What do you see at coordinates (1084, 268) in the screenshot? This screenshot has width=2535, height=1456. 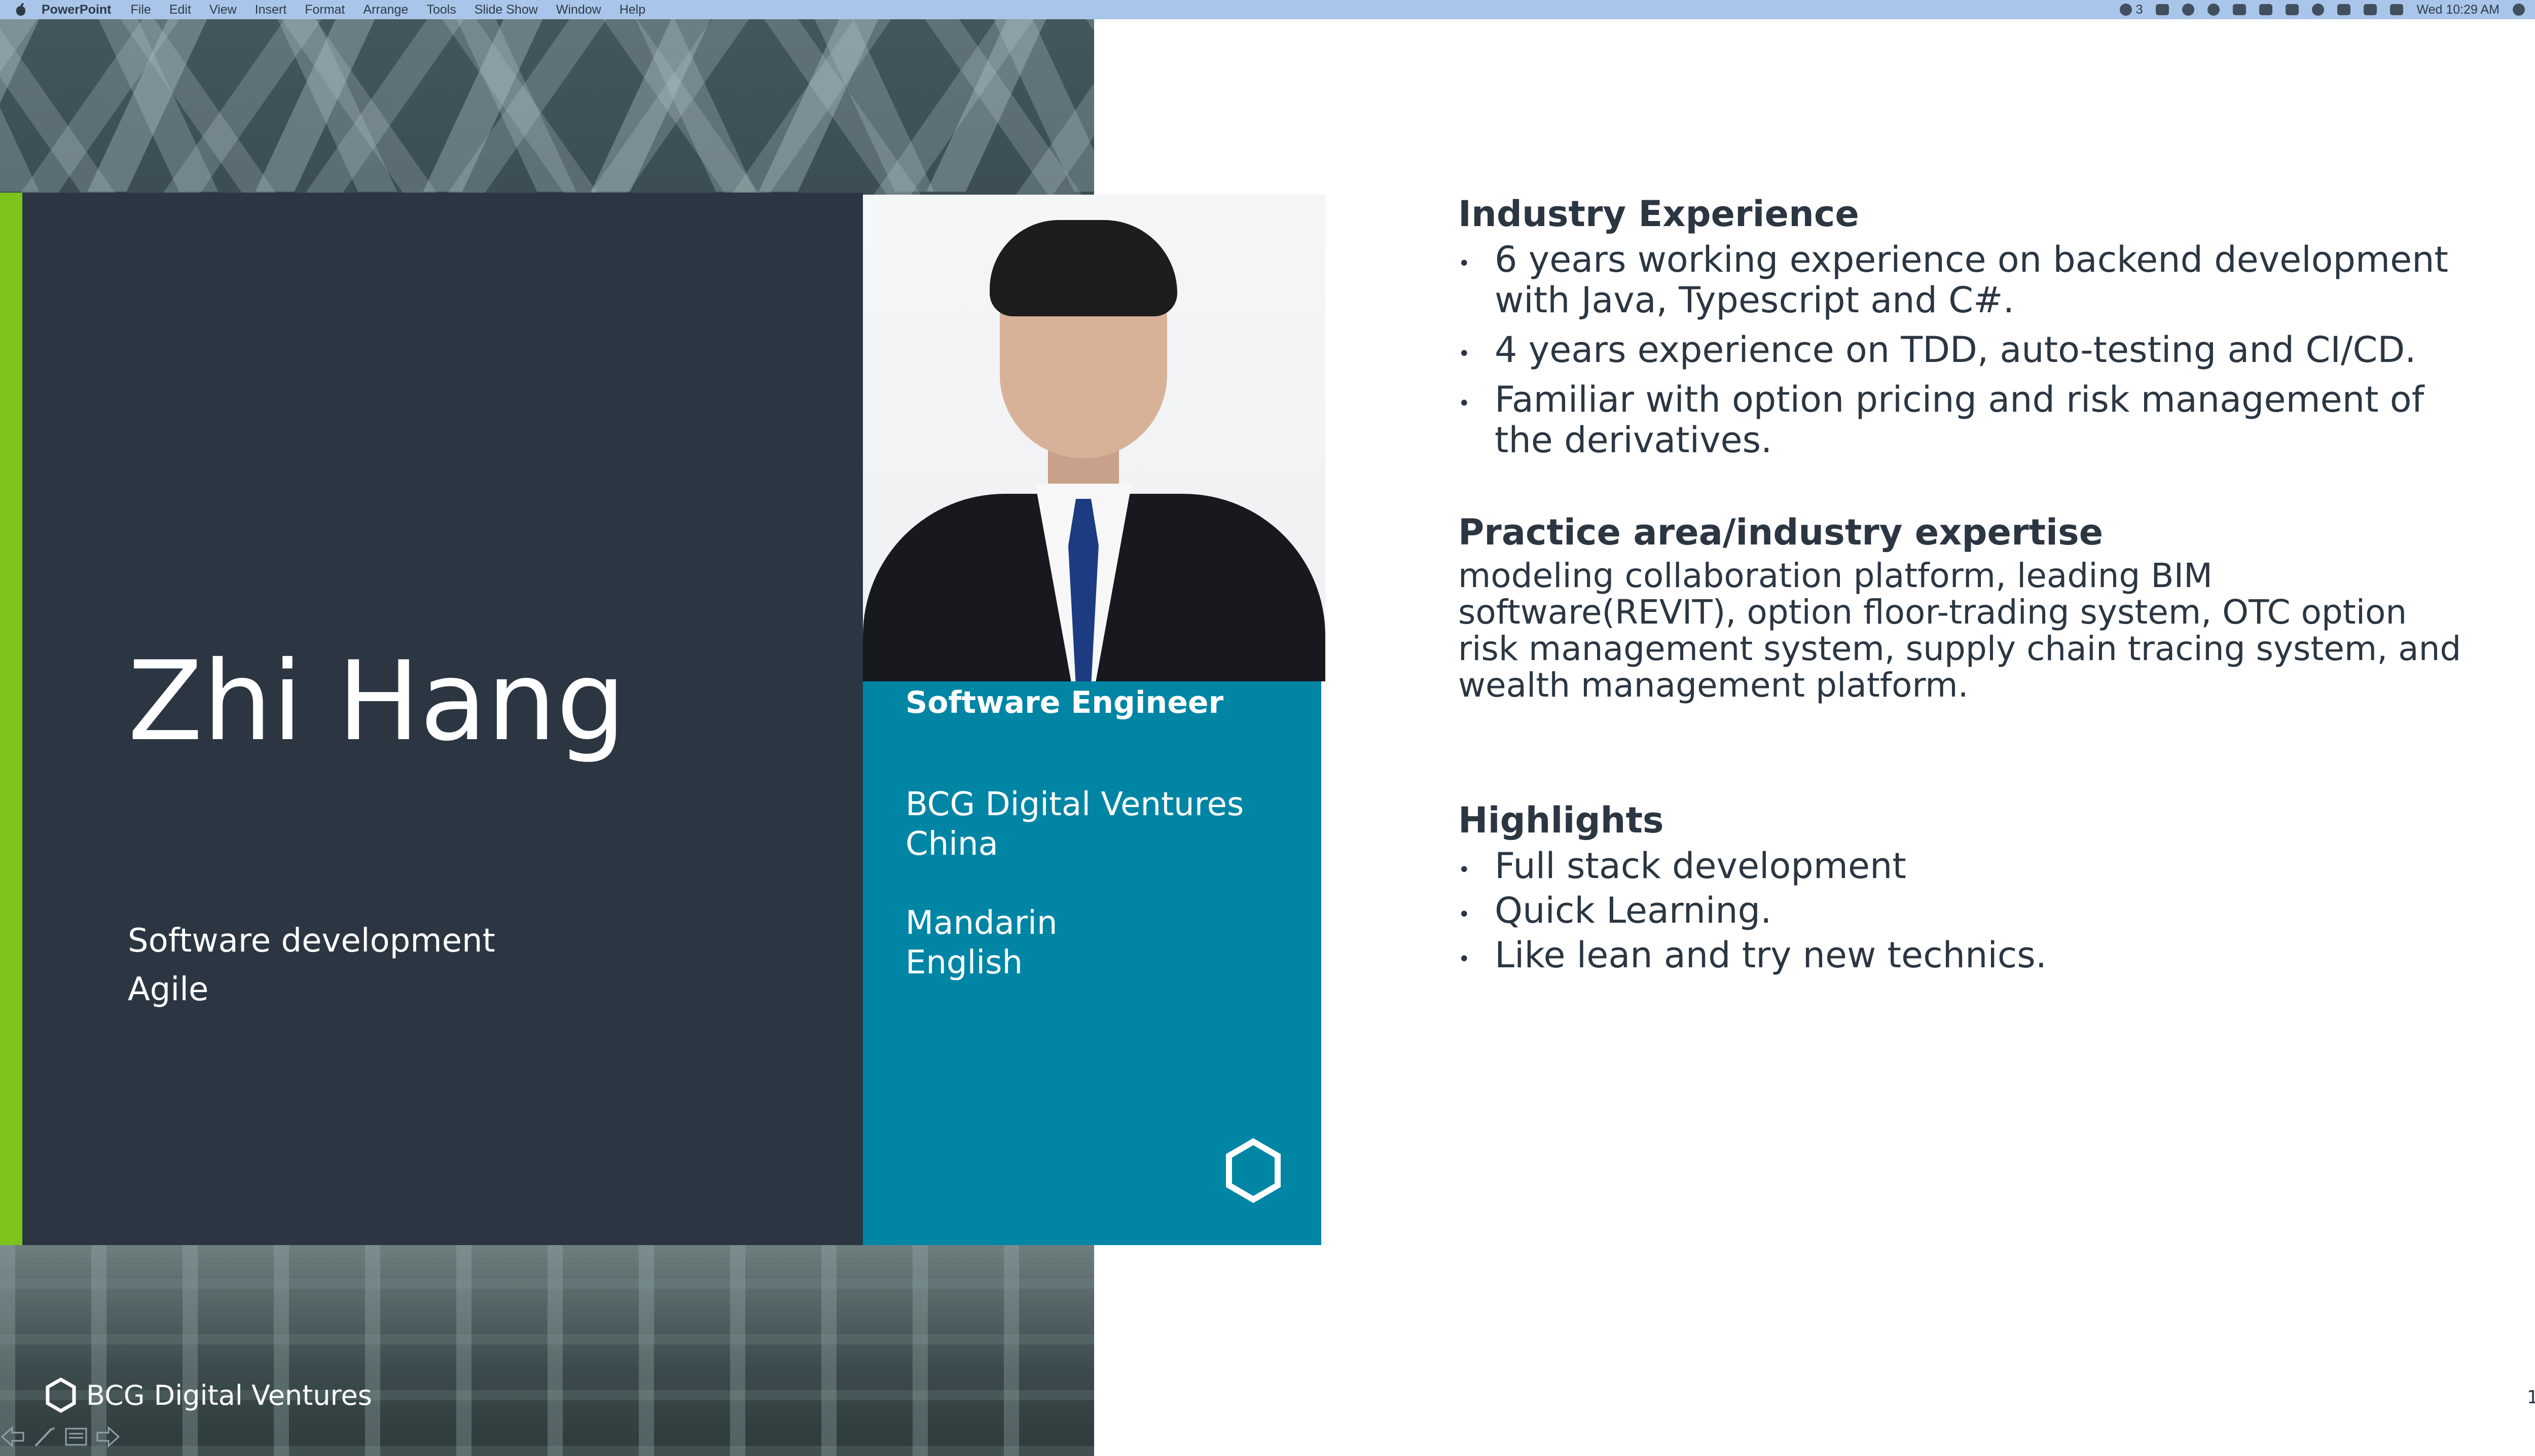 I see `photo-hair` at bounding box center [1084, 268].